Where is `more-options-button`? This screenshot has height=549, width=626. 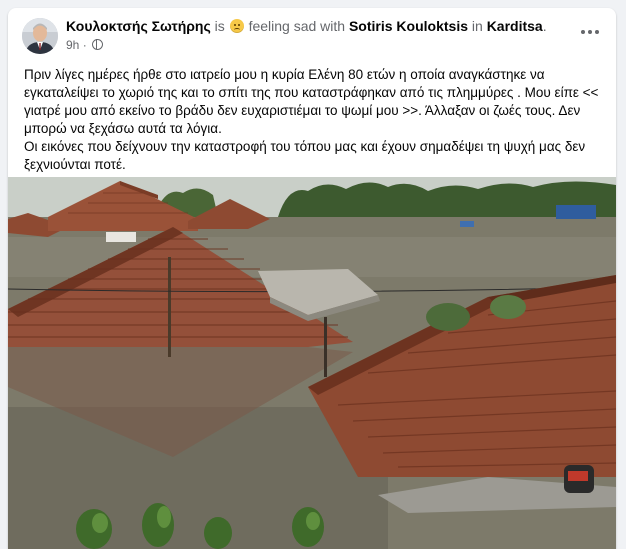 more-options-button is located at coordinates (590, 32).